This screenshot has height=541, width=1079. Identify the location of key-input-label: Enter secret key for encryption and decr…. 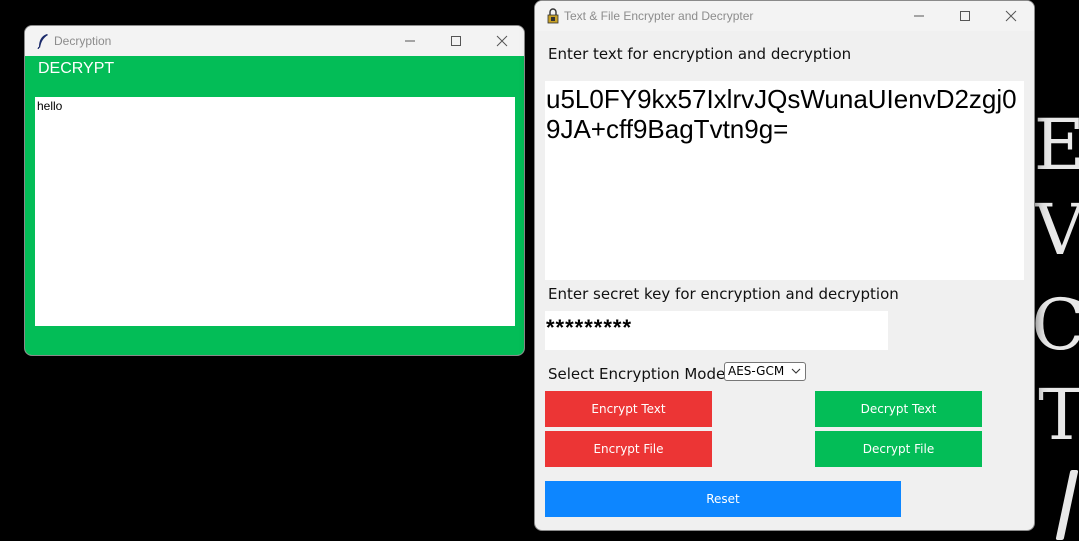
(723, 294).